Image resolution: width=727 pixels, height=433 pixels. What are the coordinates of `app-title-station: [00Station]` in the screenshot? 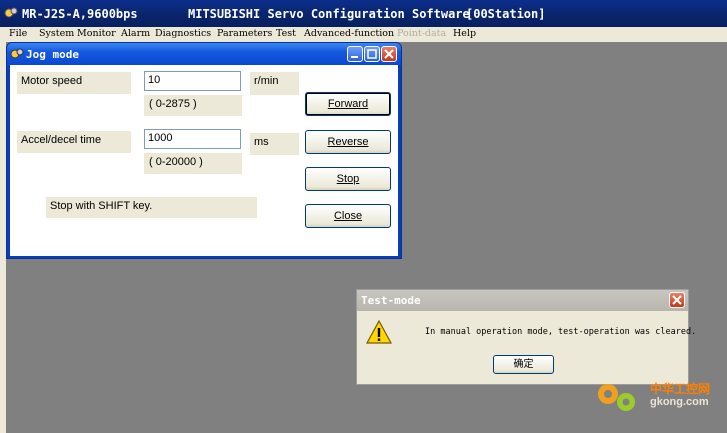 It's located at (506, 14).